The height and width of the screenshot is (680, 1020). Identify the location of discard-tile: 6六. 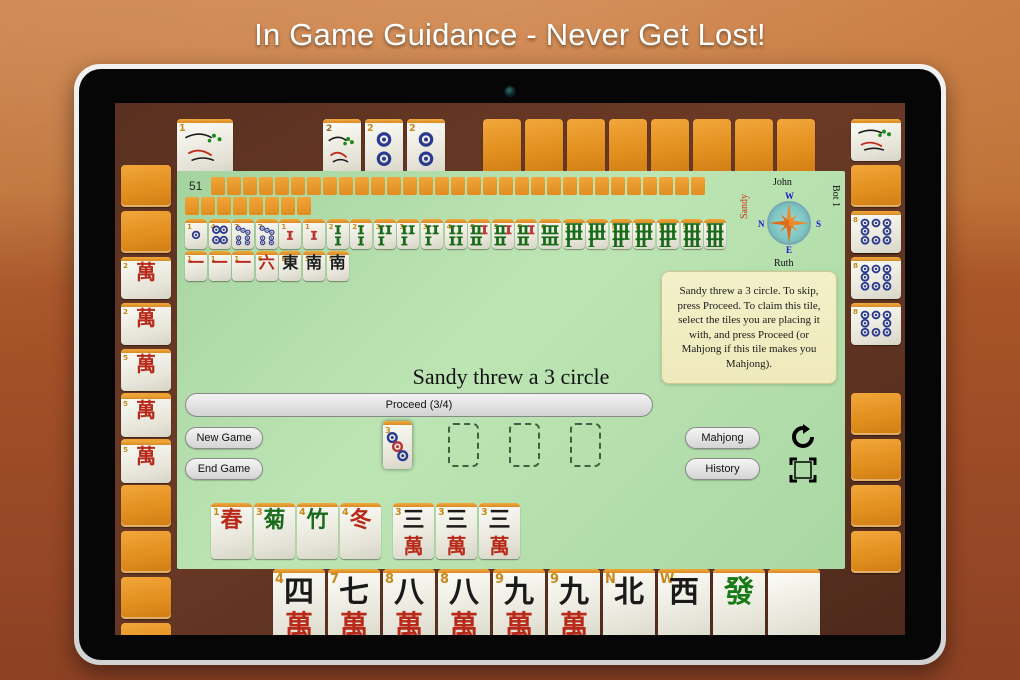
(266, 266).